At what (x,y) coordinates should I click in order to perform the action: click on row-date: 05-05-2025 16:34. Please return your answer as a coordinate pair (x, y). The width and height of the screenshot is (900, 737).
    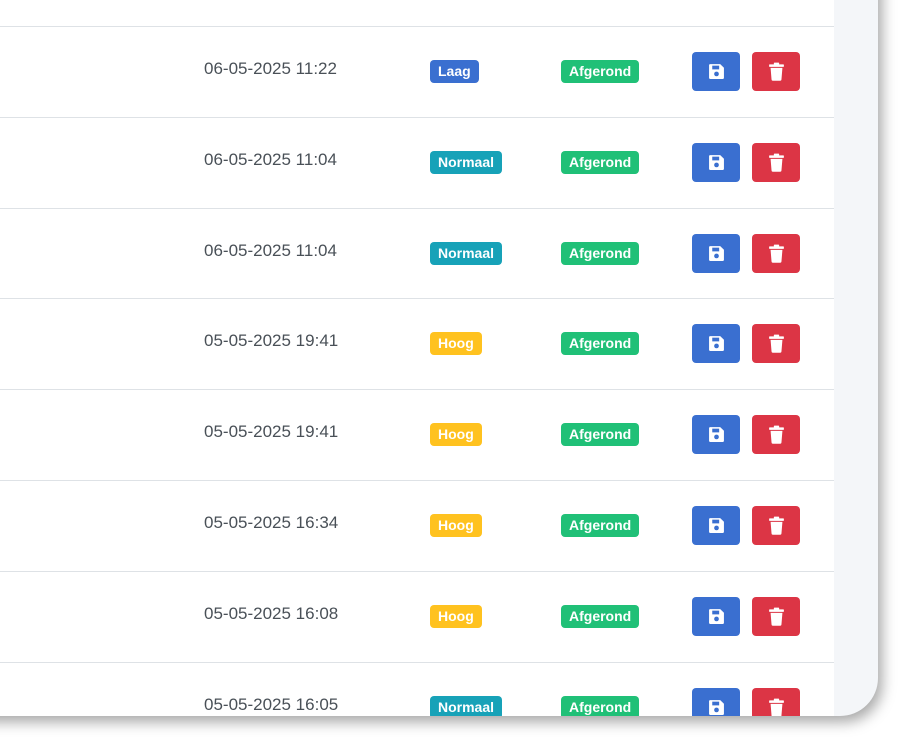
    Looking at the image, I should click on (271, 522).